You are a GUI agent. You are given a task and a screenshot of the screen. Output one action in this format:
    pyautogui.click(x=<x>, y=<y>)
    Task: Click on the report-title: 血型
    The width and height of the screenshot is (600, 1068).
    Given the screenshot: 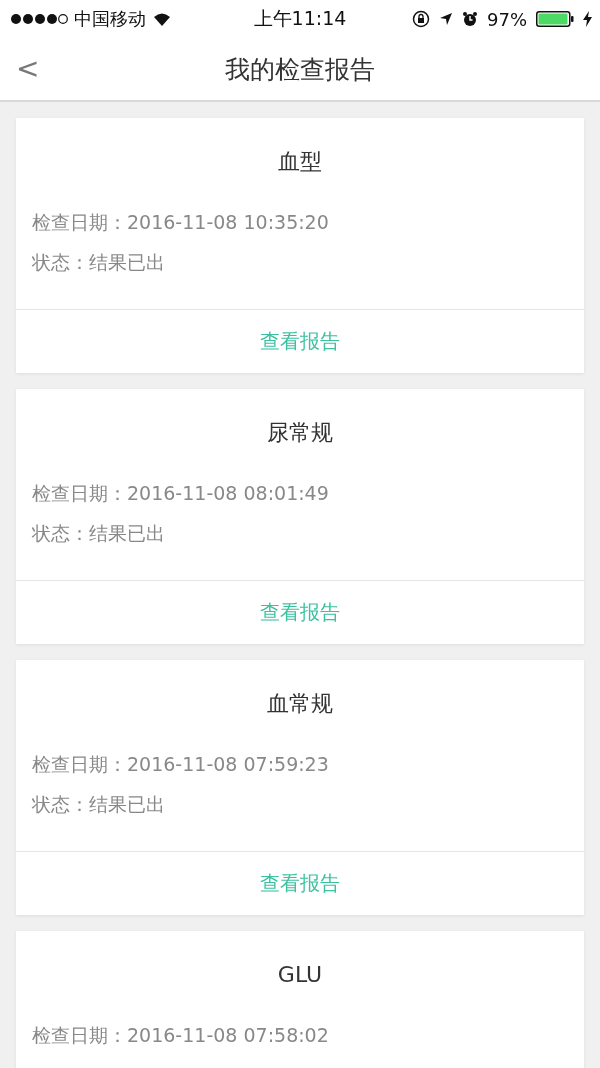 What is the action you would take?
    pyautogui.click(x=300, y=162)
    